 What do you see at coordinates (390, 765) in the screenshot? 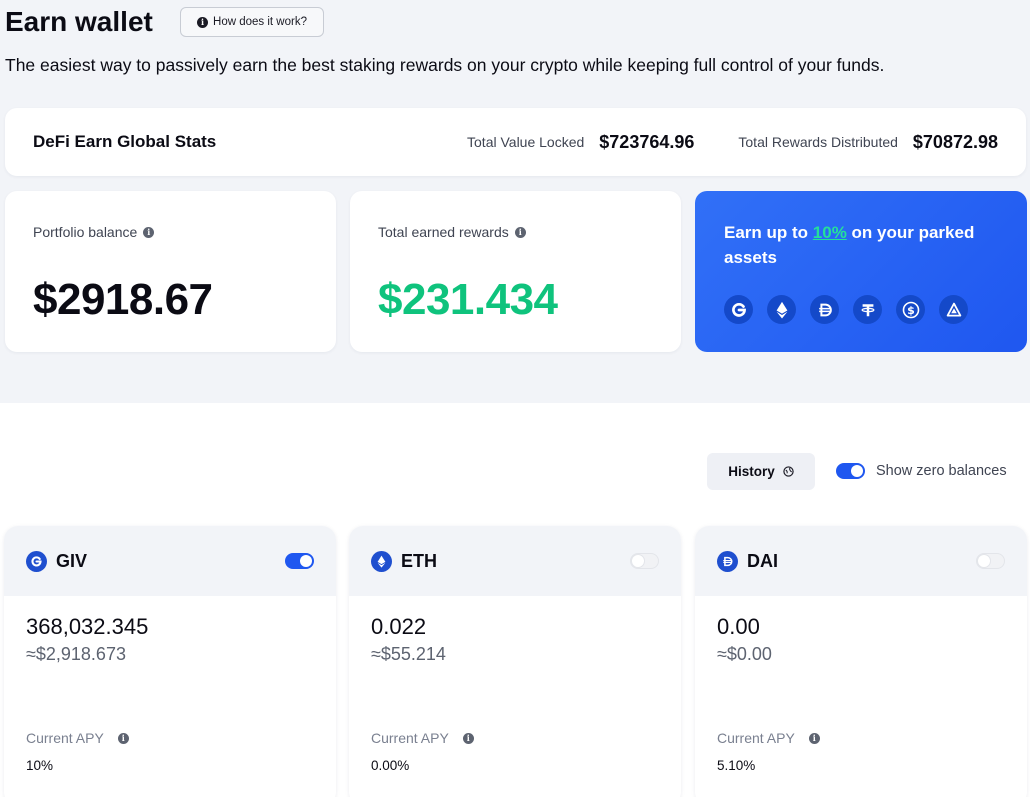
I see `apy-value: 0.00%` at bounding box center [390, 765].